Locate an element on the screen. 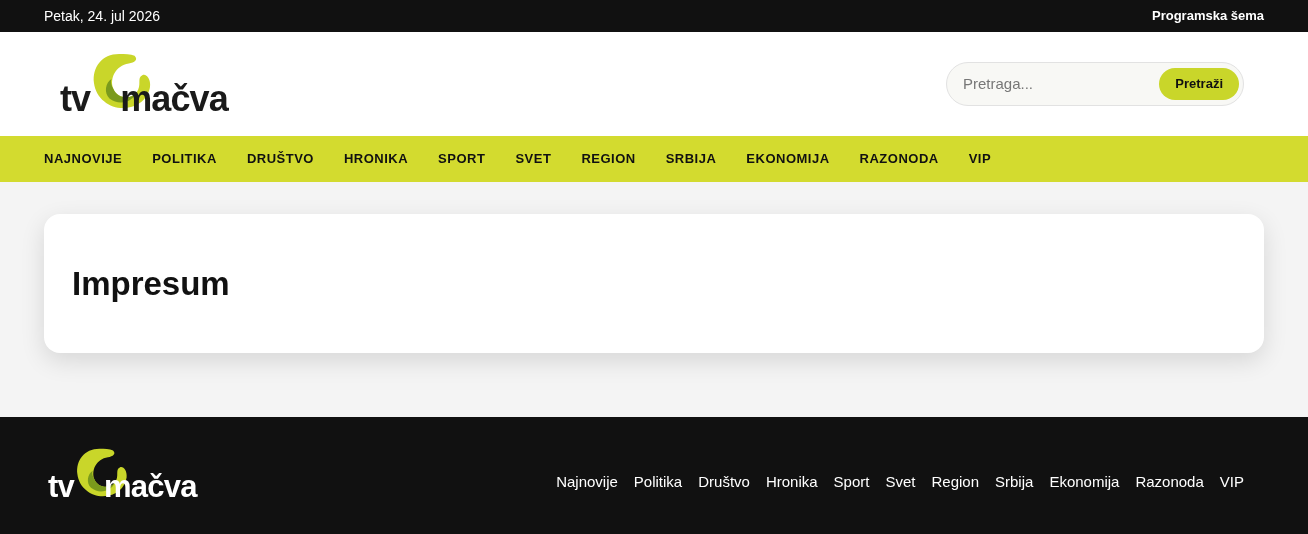 This screenshot has height=534, width=1308. footer-link: Srbija is located at coordinates (1014, 482).